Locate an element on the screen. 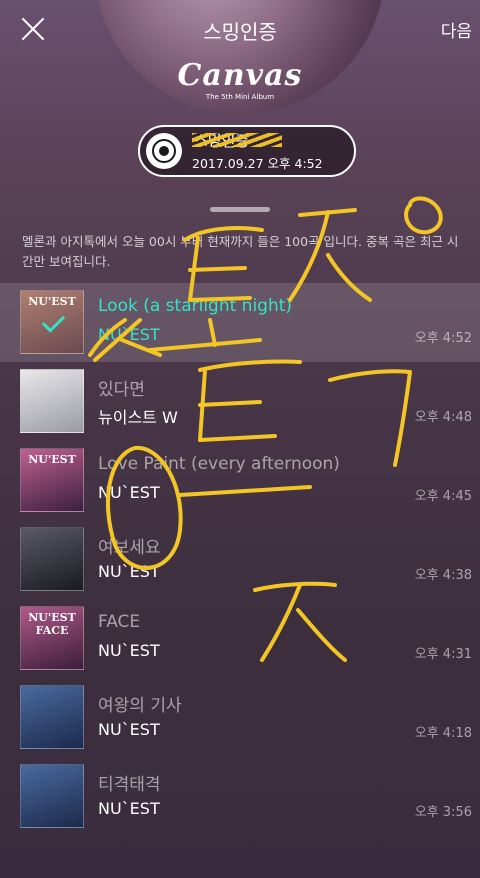 This screenshot has height=878, width=480. song-time: 오후 4:18 is located at coordinates (443, 733).